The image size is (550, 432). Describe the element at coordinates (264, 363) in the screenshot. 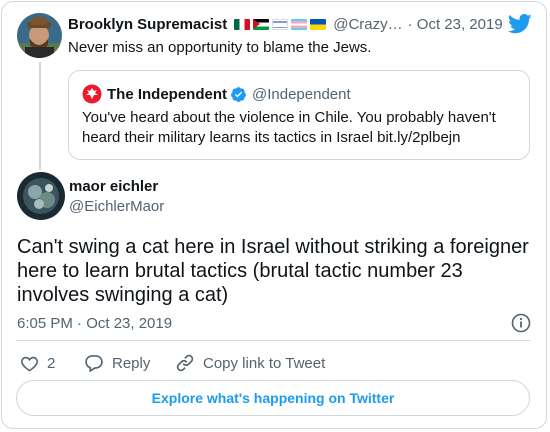

I see `copy-link-label: Copy link to Tweet` at that location.